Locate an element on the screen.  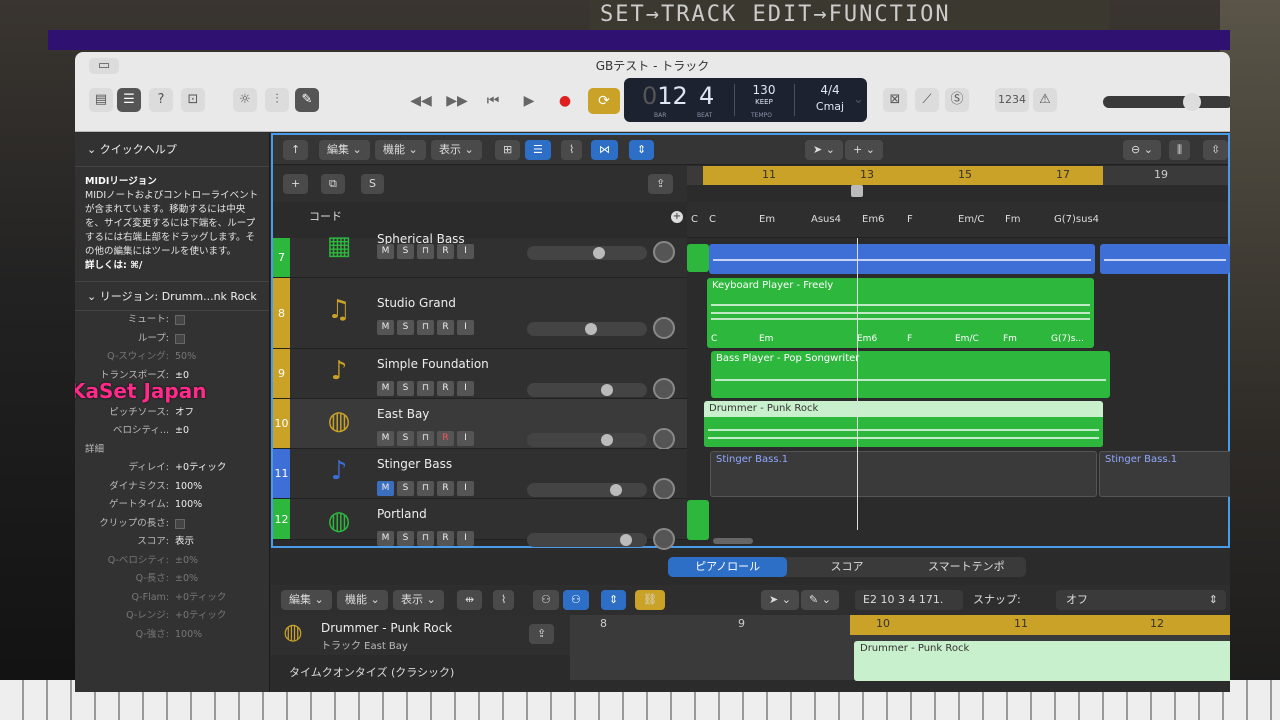
region-property: Q-スウィング: 50% is located at coordinates (172, 357).